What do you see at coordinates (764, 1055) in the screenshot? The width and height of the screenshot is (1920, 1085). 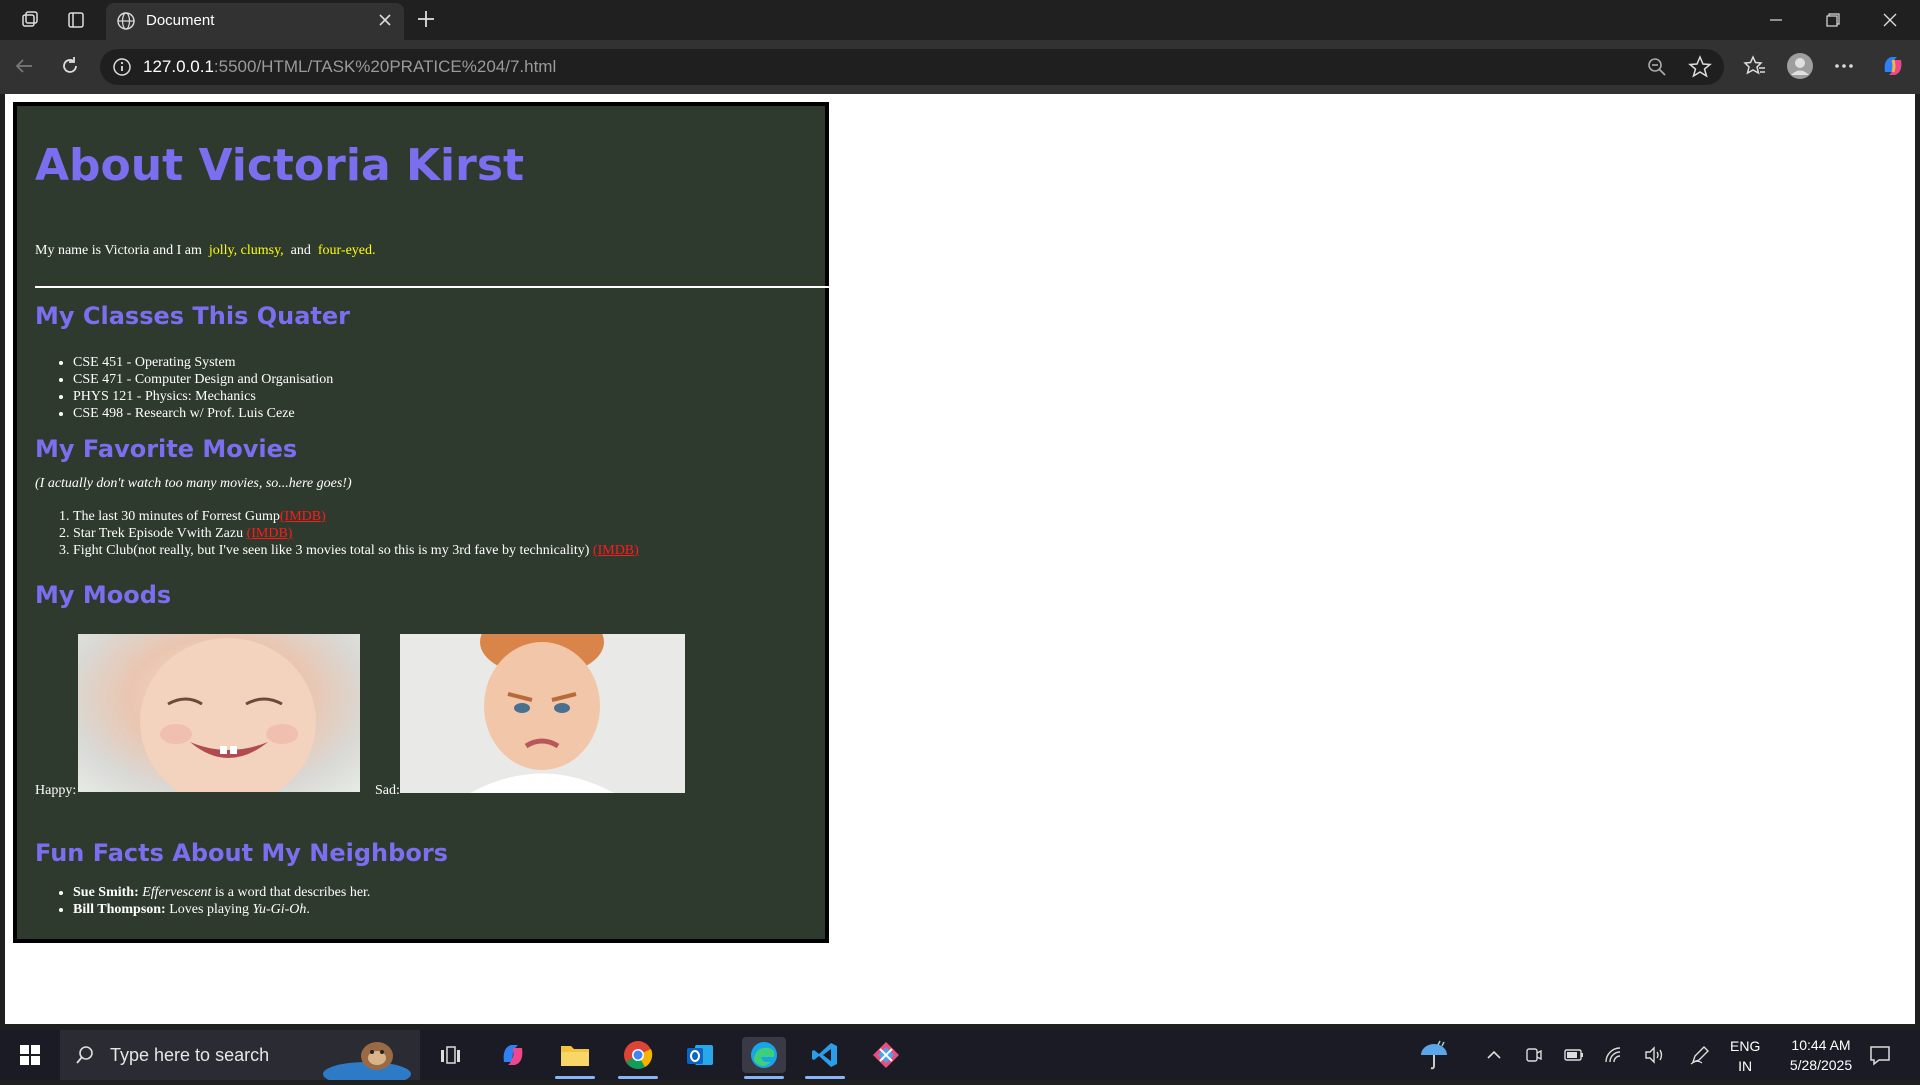 I see `edge-icon` at bounding box center [764, 1055].